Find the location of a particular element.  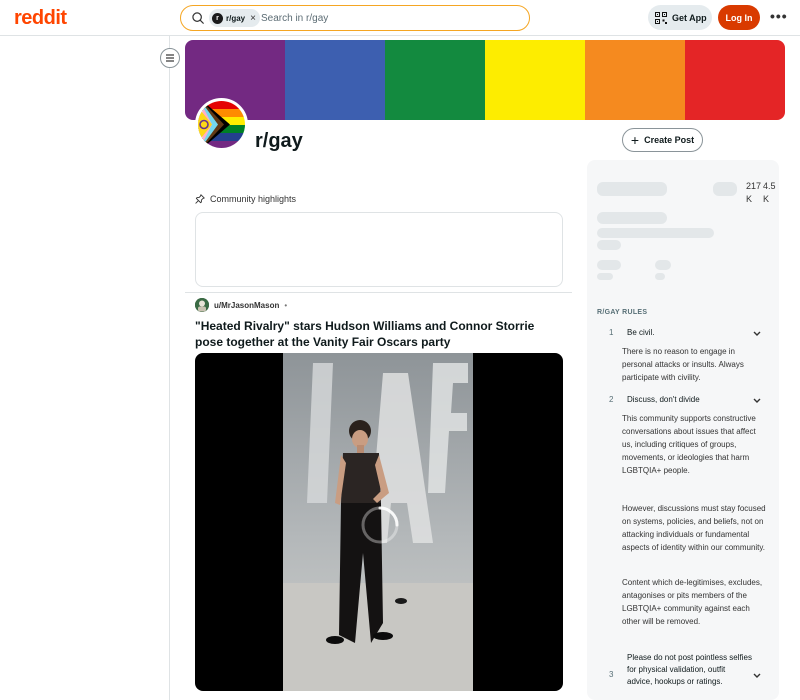

loading-spinner-icon is located at coordinates (380, 525).